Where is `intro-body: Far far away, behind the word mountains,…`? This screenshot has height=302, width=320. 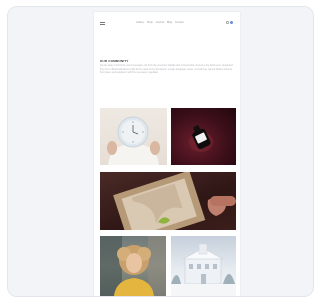 intro-body: Far far away, behind the word mountains,… is located at coordinates (166, 69).